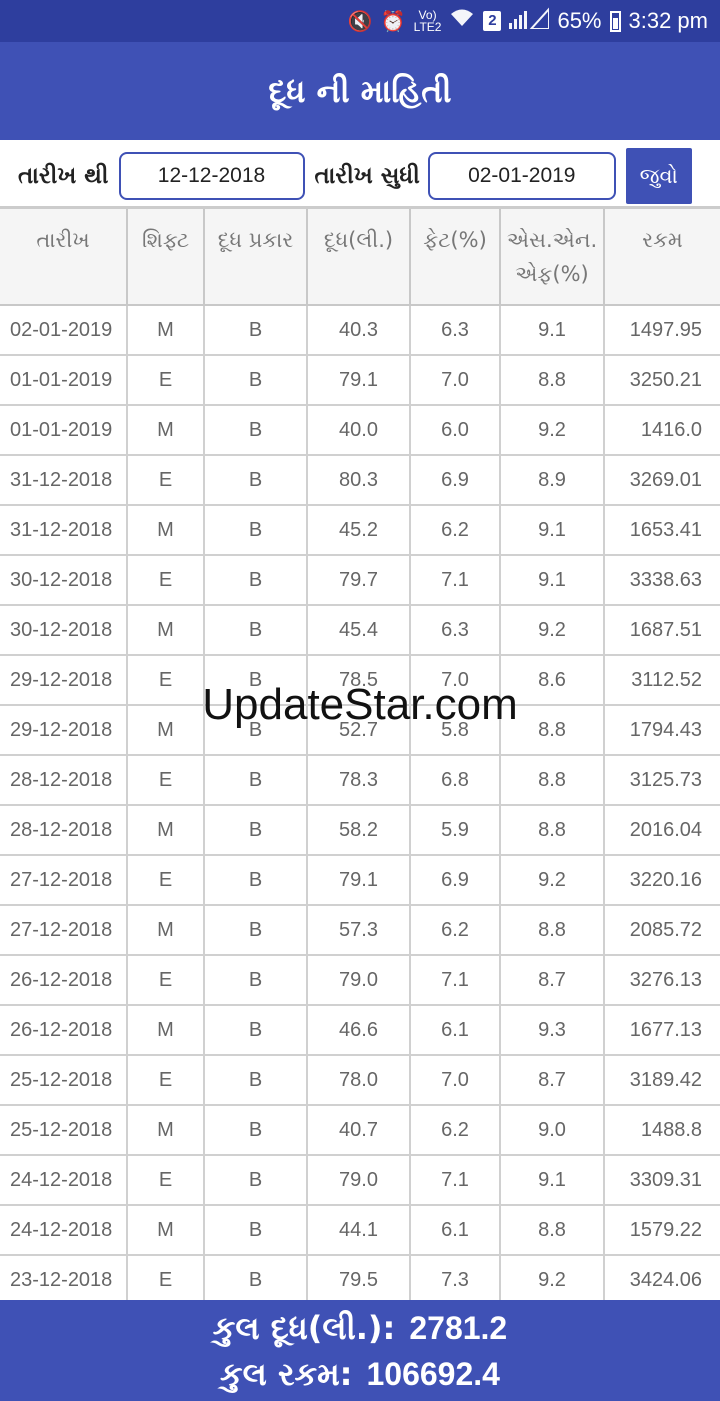 The height and width of the screenshot is (1401, 720). Describe the element at coordinates (552, 1030) in the screenshot. I see `cell-snf: 9.3` at that location.